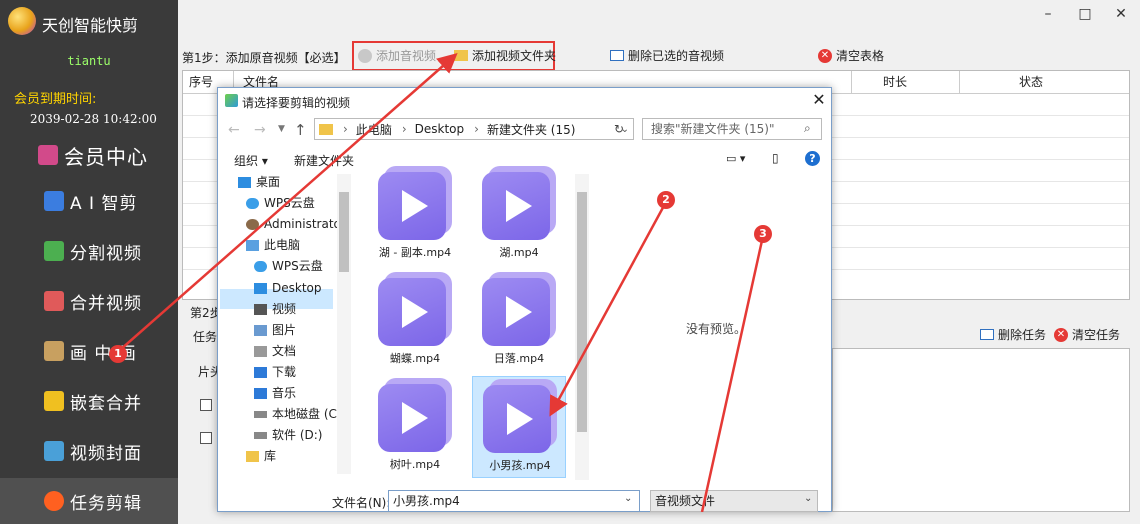 This screenshot has width=1140, height=524. Describe the element at coordinates (1087, 334) in the screenshot. I see `clear-task-button: ✕ 清空任务` at that location.